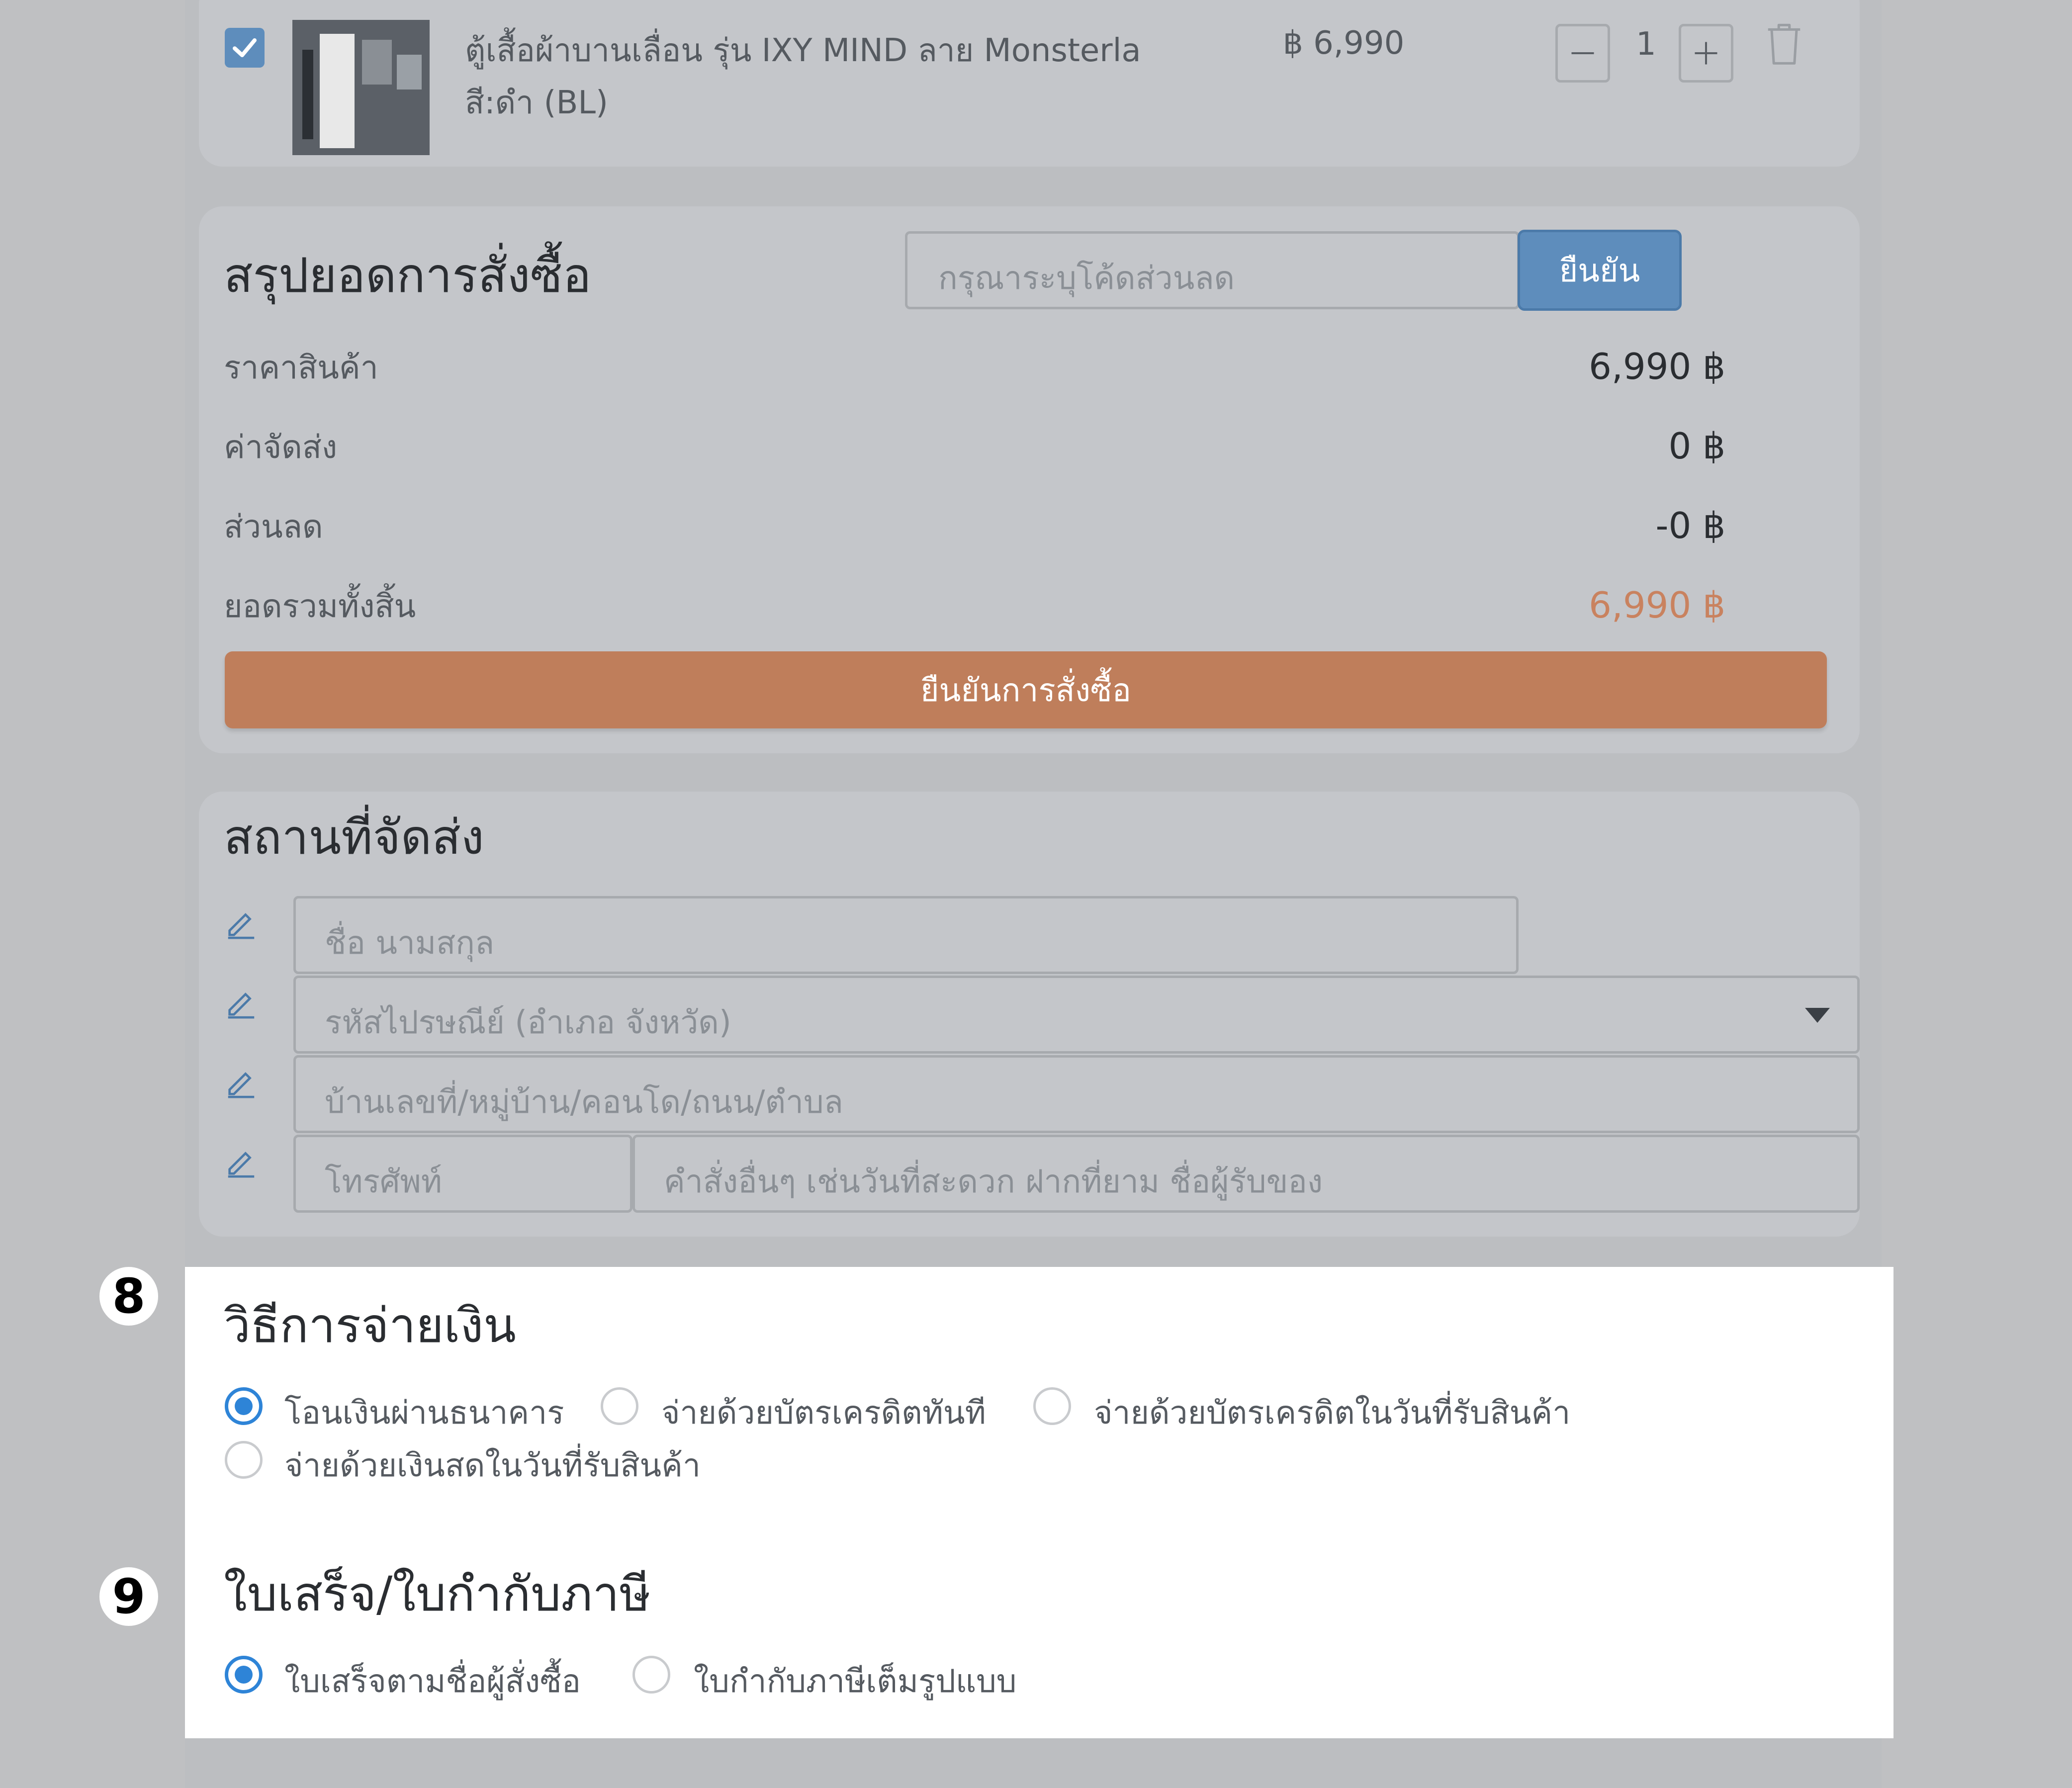 The width and height of the screenshot is (2072, 1788). I want to click on quantity-increase-button, so click(1706, 54).